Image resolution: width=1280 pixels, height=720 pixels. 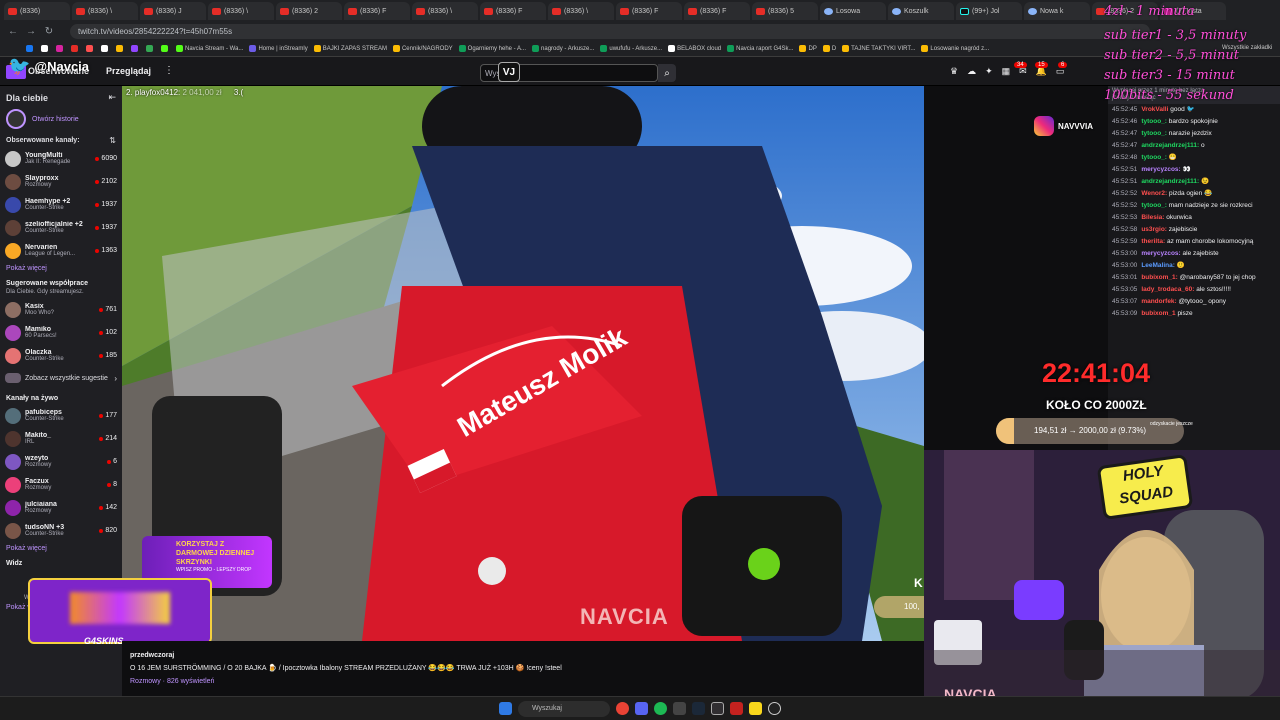 I want to click on channel-row: Haemhype +2 Counter-Strike 1937, so click(x=61, y=204).